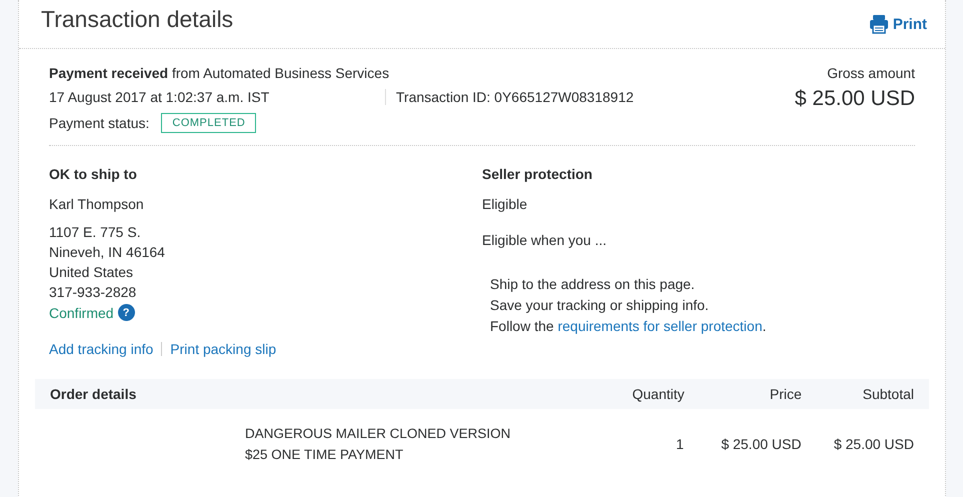 The height and width of the screenshot is (497, 963). What do you see at coordinates (854, 99) in the screenshot?
I see `gross-amount: $ 25.00 USD` at bounding box center [854, 99].